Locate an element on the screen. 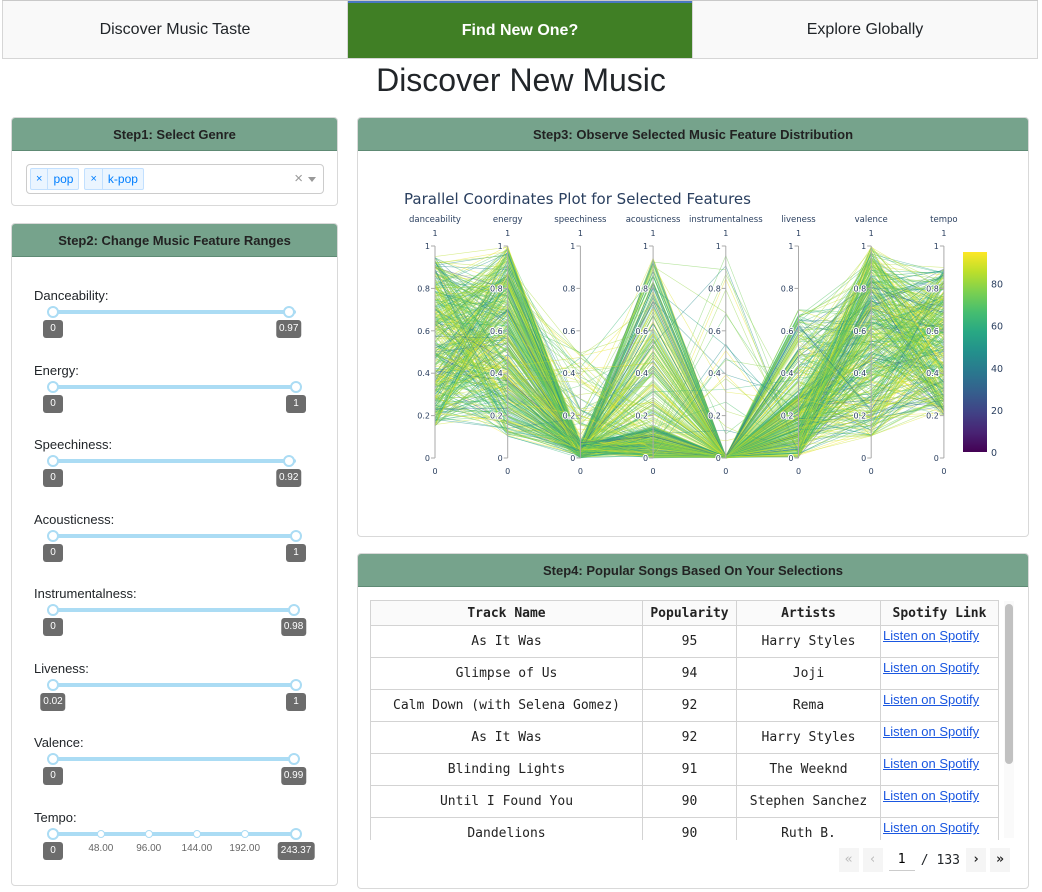 The image size is (1042, 892). remove-k-pop-icon: × is located at coordinates (94, 179).